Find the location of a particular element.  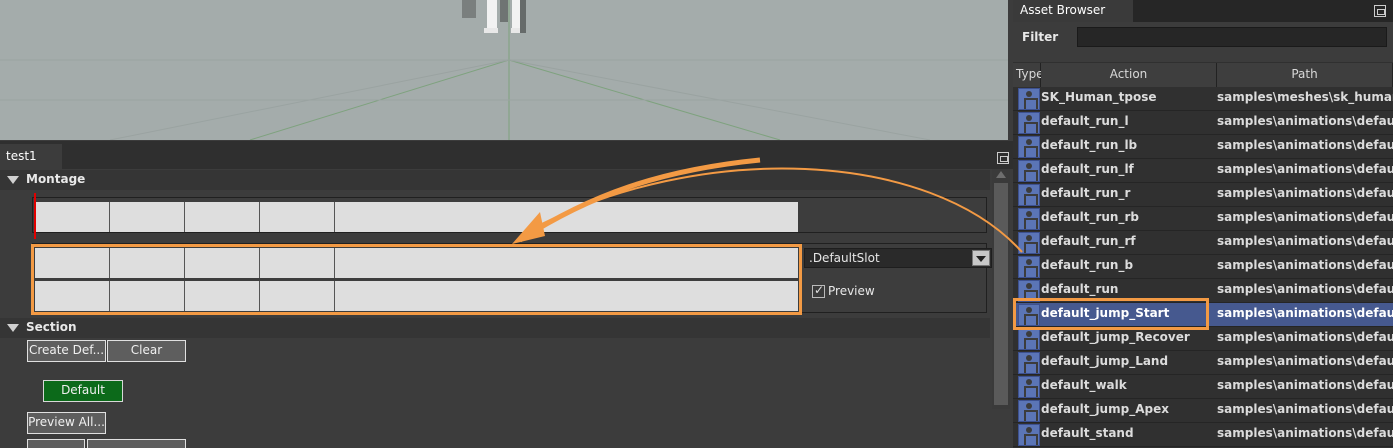

asset-action-name: default_run is located at coordinates (1080, 289).